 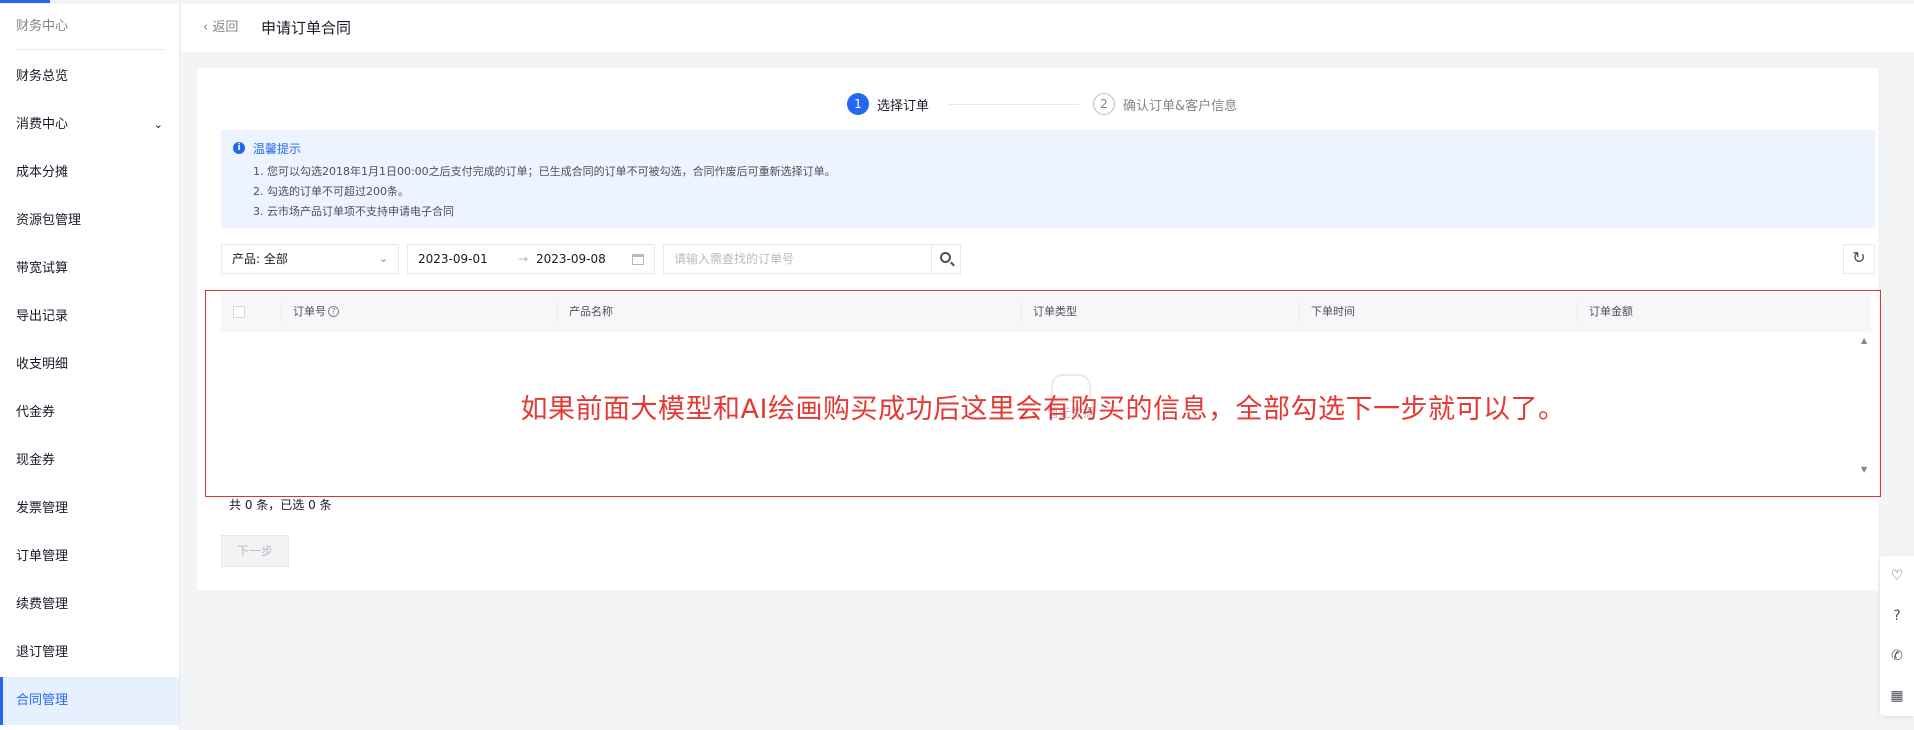 I want to click on sidebar-item-orders: 订单管理, so click(x=89, y=557).